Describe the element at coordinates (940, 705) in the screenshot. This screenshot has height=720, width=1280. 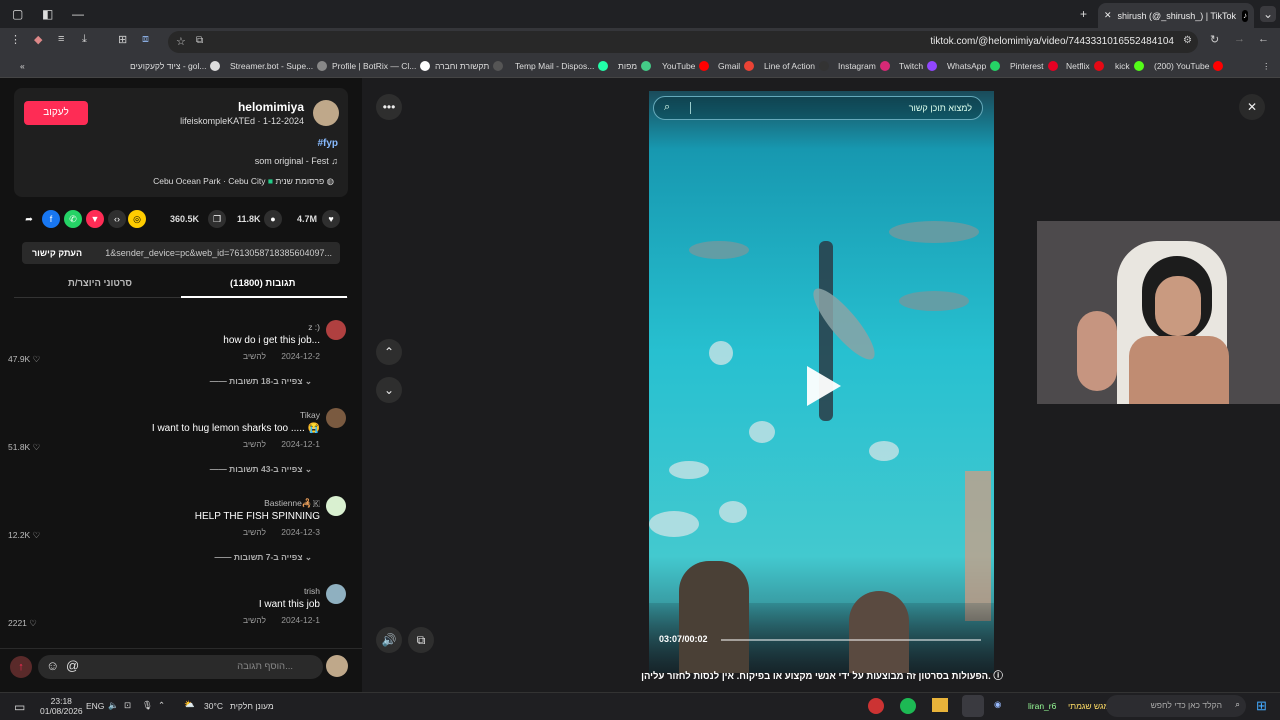
I see `file-explorer-icon` at that location.